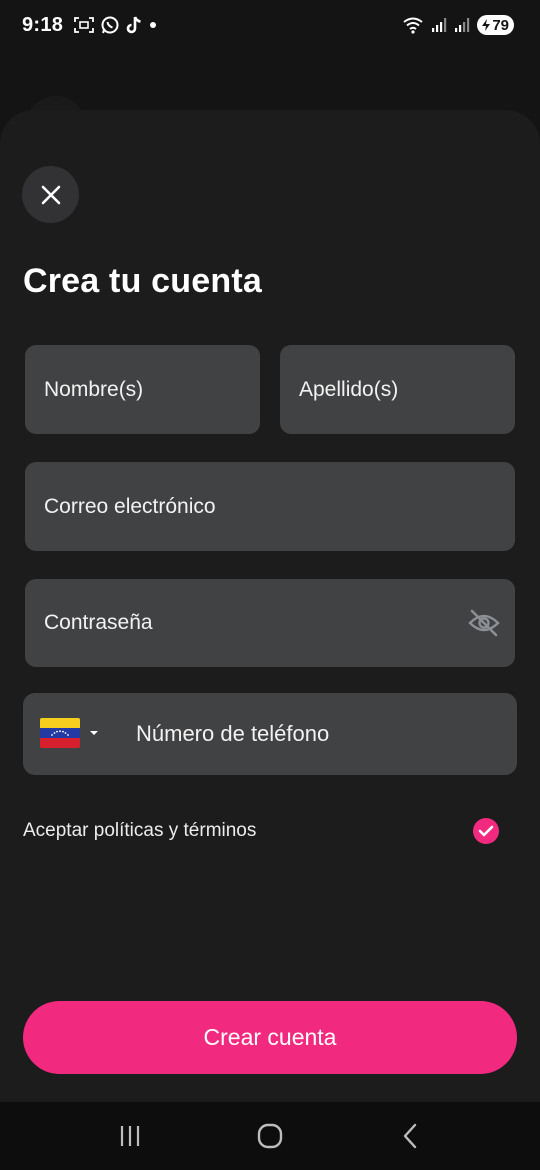 The height and width of the screenshot is (1170, 540). I want to click on eye-off-icon, so click(484, 623).